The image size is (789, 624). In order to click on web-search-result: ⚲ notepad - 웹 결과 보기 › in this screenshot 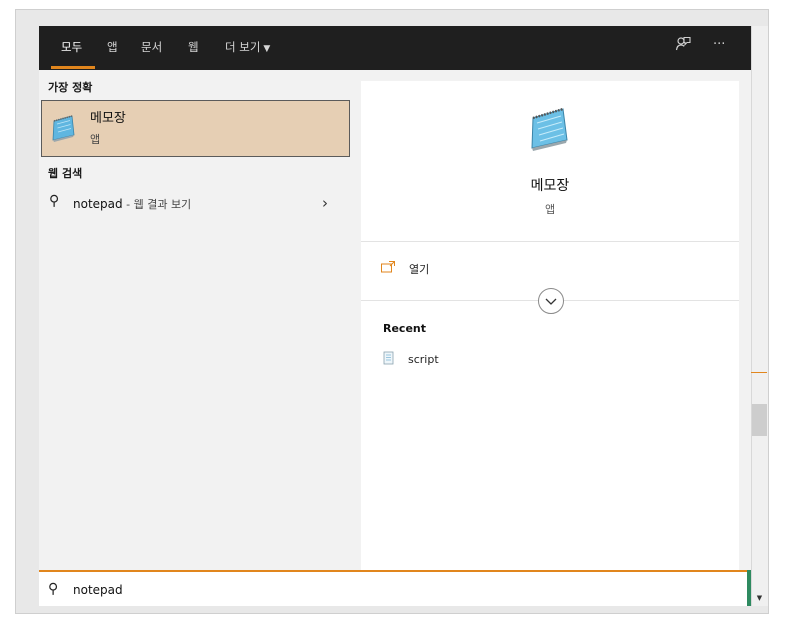, I will do `click(194, 204)`.